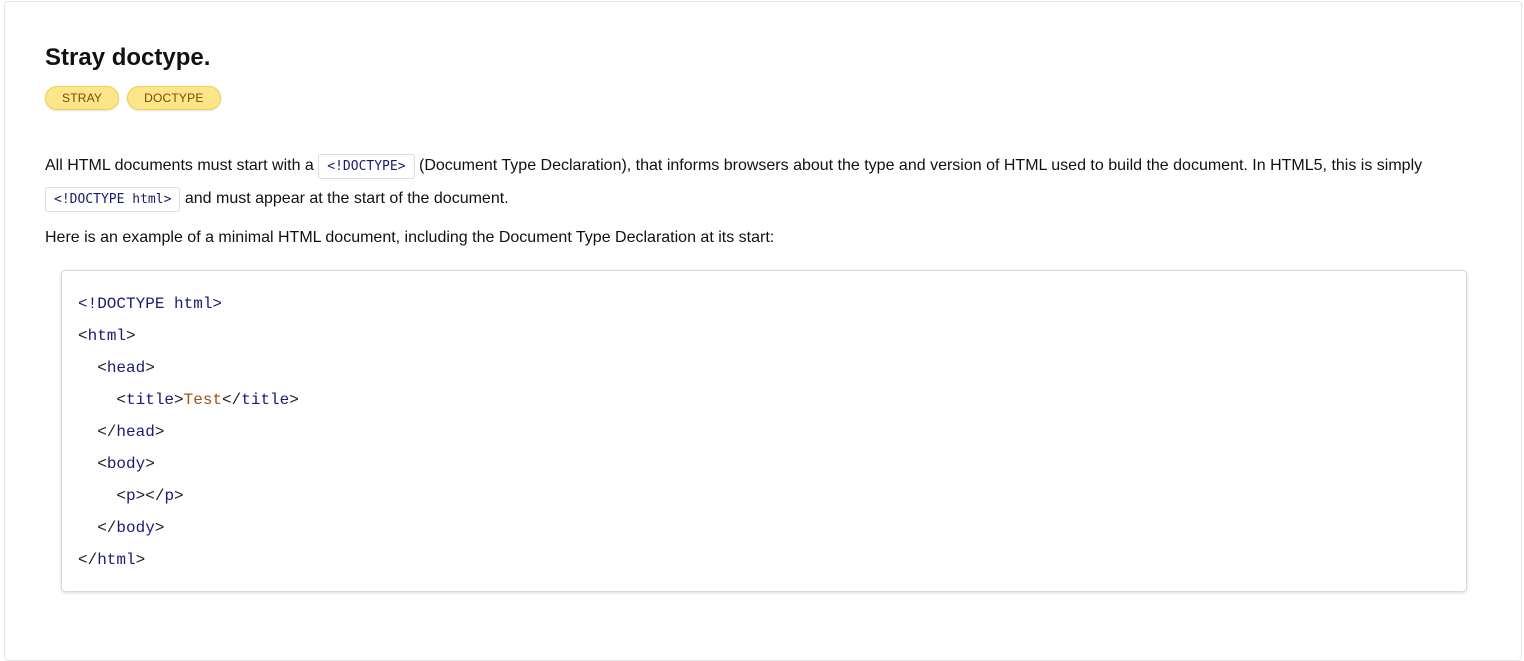  I want to click on page-title: Stray doctype., so click(128, 57).